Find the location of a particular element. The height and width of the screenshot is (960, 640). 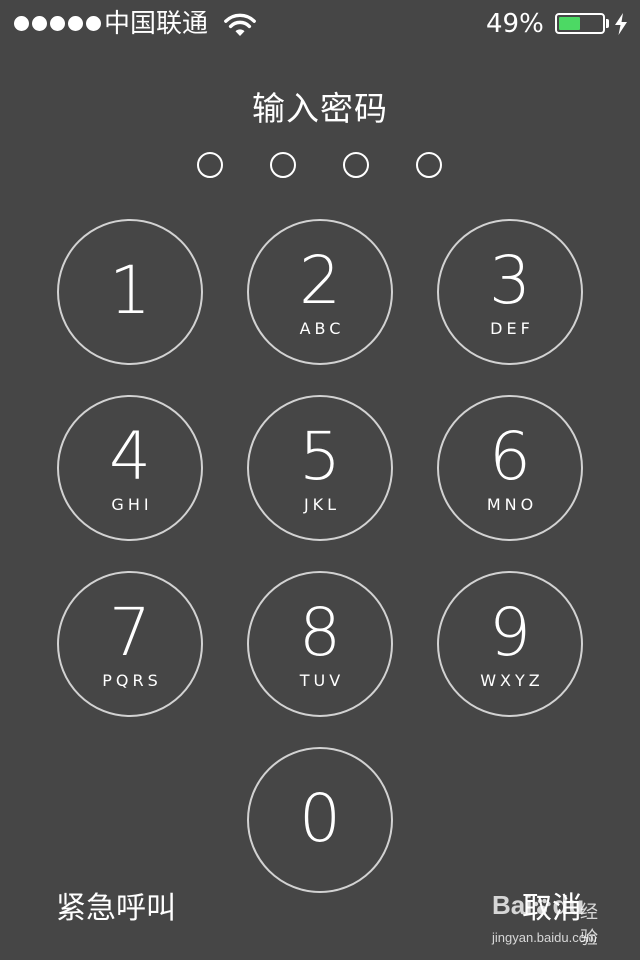

keypad-digit: 0 is located at coordinates (320, 818).